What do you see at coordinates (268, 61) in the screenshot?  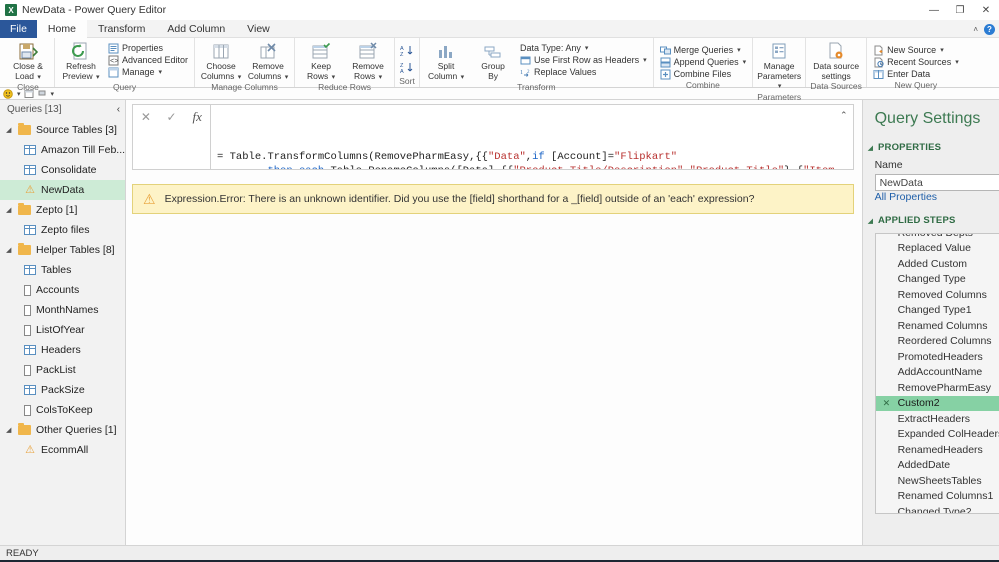 I see `remove-columns-button: Remove Columns ▾` at bounding box center [268, 61].